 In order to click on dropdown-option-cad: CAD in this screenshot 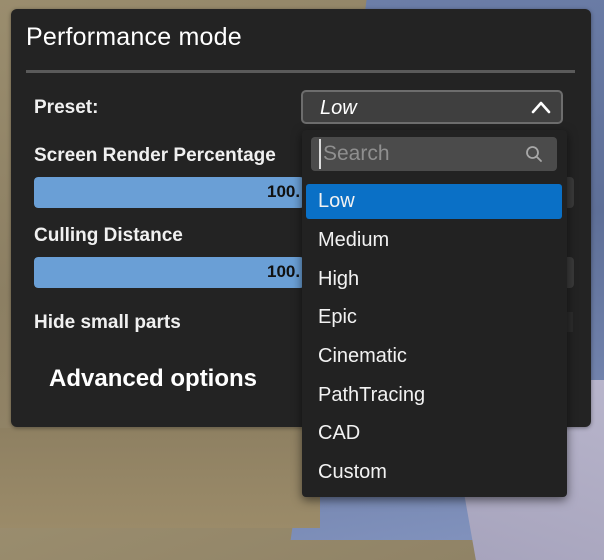, I will do `click(434, 433)`.